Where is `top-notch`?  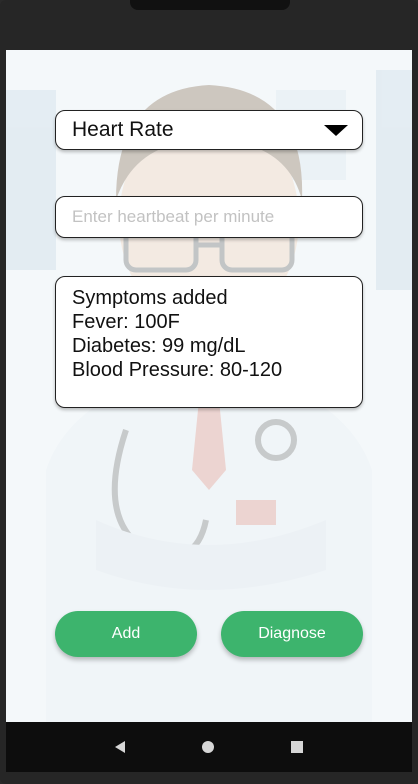 top-notch is located at coordinates (210, 5).